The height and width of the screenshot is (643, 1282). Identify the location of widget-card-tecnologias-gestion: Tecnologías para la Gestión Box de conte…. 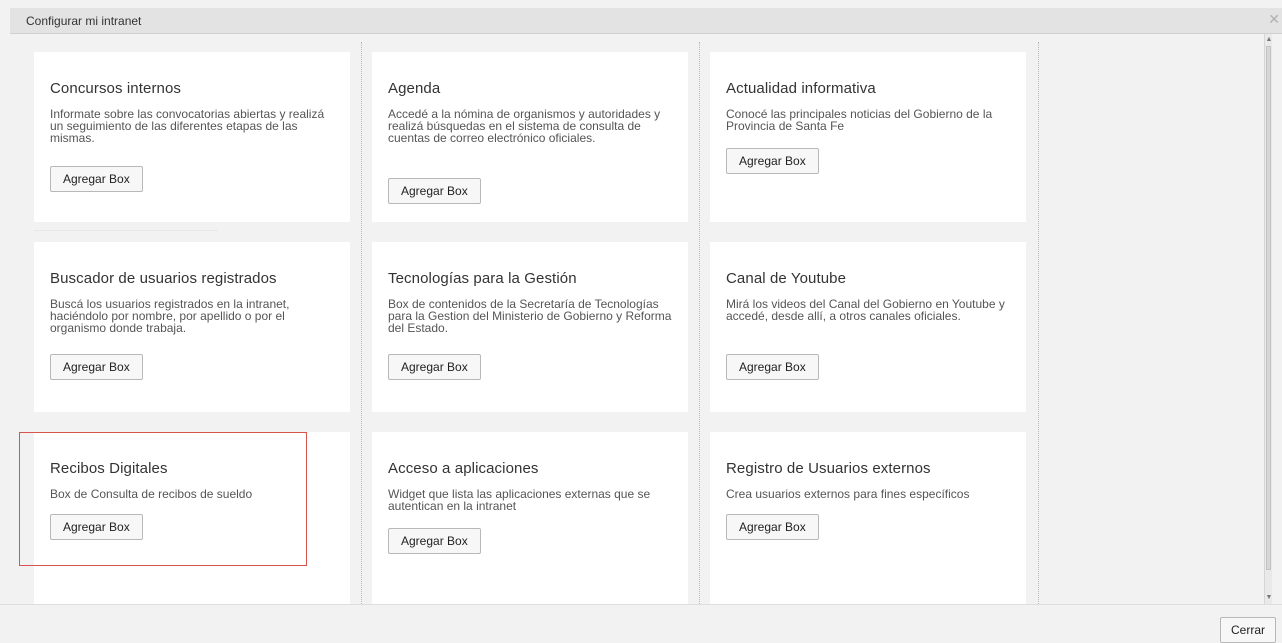
(530, 327).